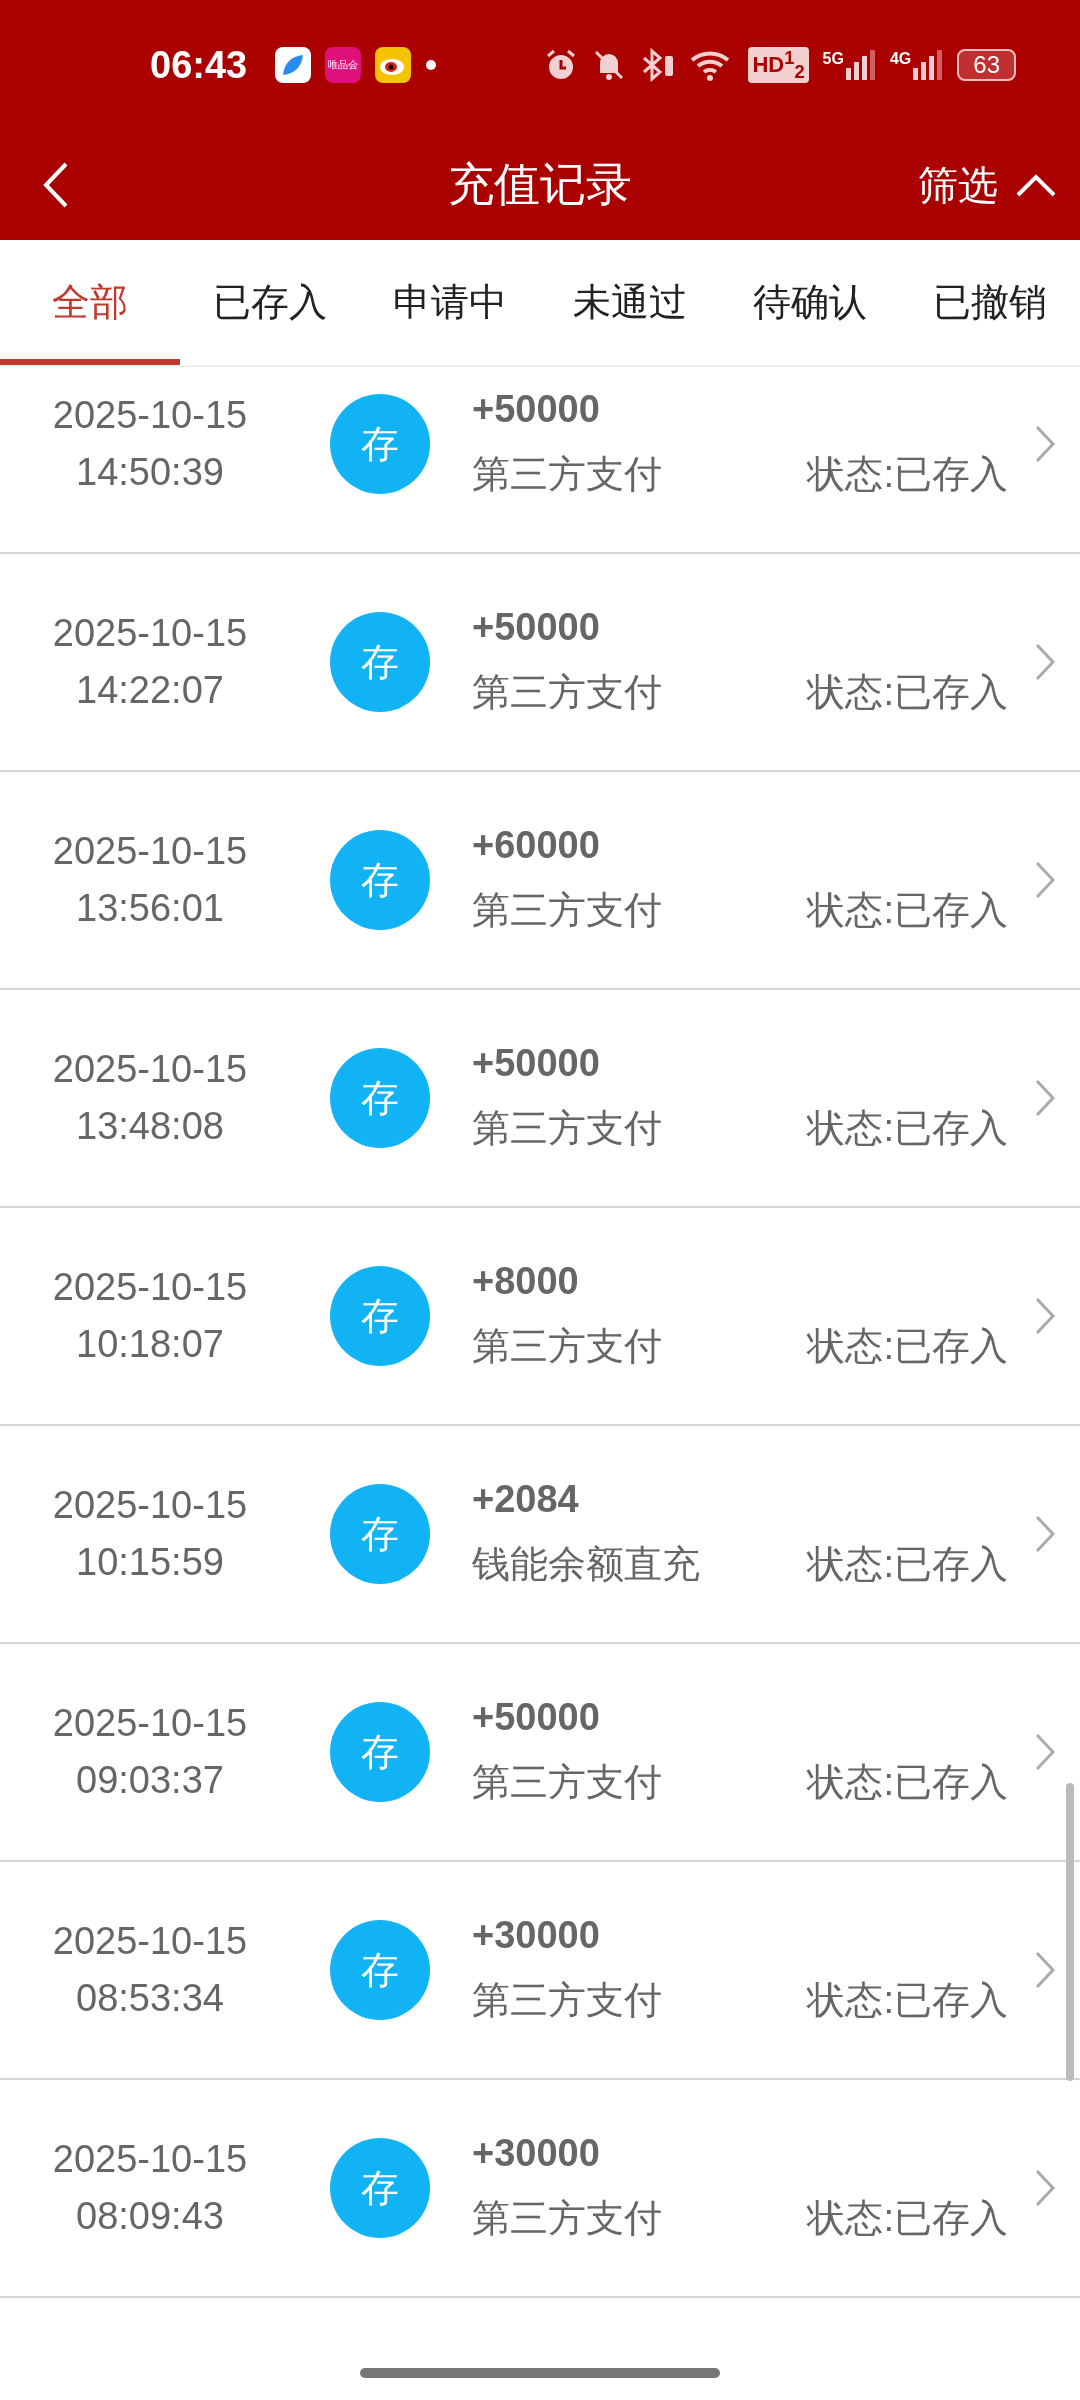 This screenshot has height=2400, width=1080. I want to click on record-time: 14:50:39, so click(150, 472).